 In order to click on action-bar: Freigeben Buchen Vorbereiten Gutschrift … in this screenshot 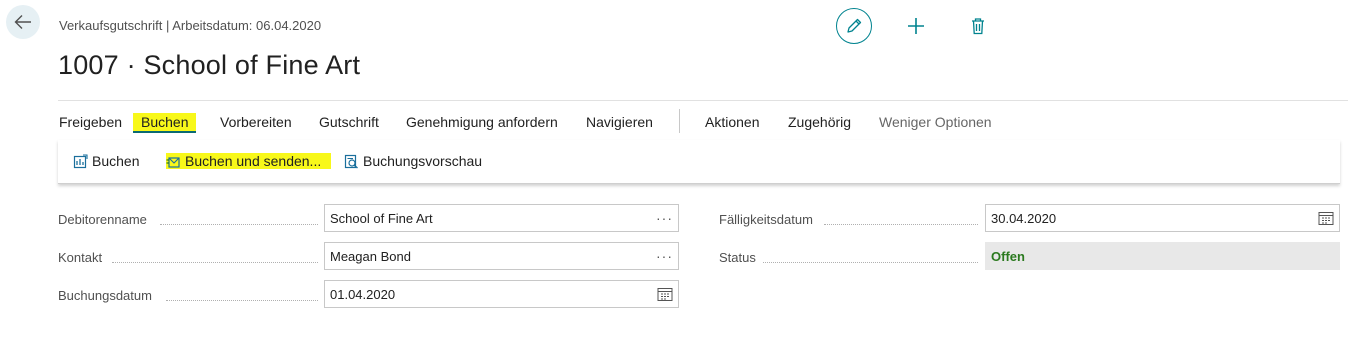, I will do `click(703, 120)`.